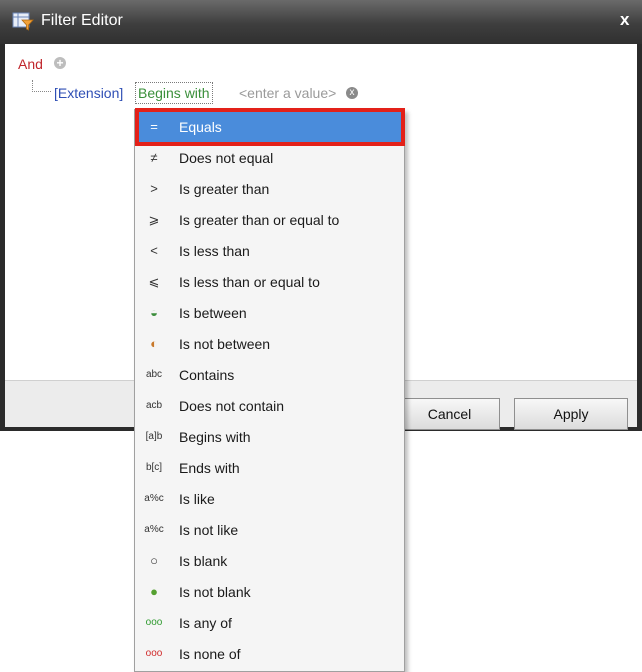  I want to click on greater-than-icon: >, so click(154, 188).